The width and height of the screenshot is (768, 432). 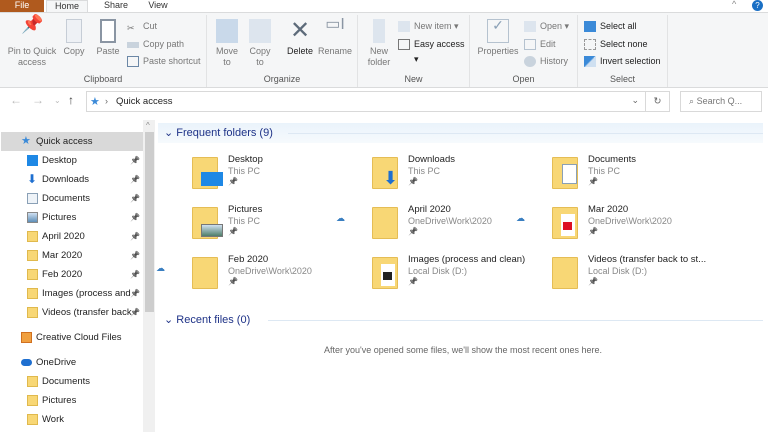 I want to click on move-to-button: Move to, so click(x=227, y=43).